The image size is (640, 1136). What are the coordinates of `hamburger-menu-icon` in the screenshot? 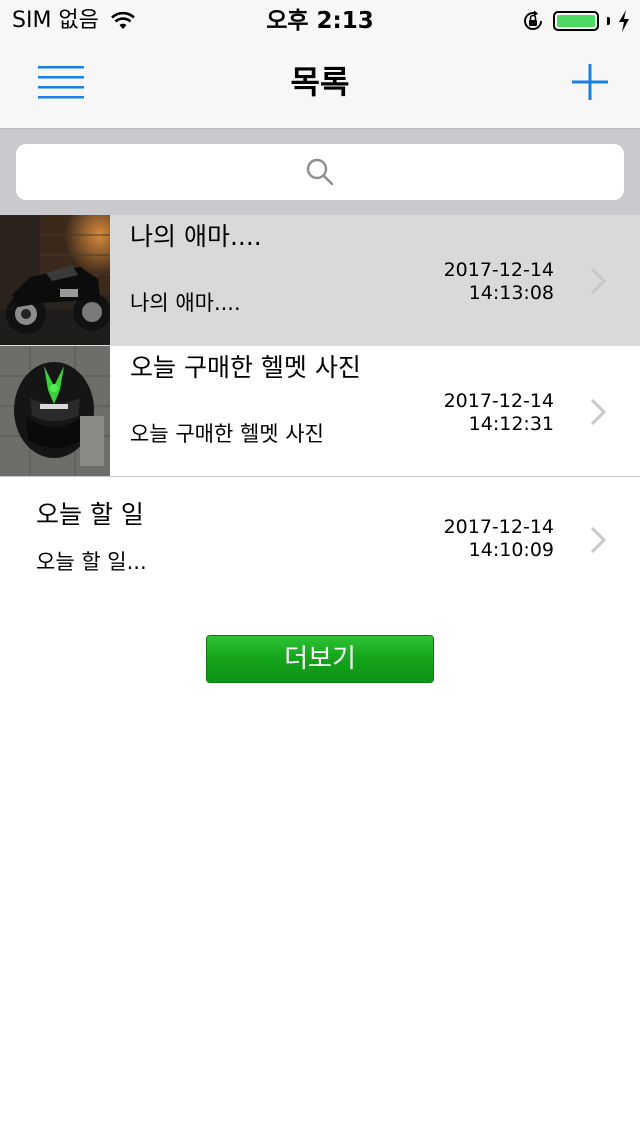 It's located at (62, 82).